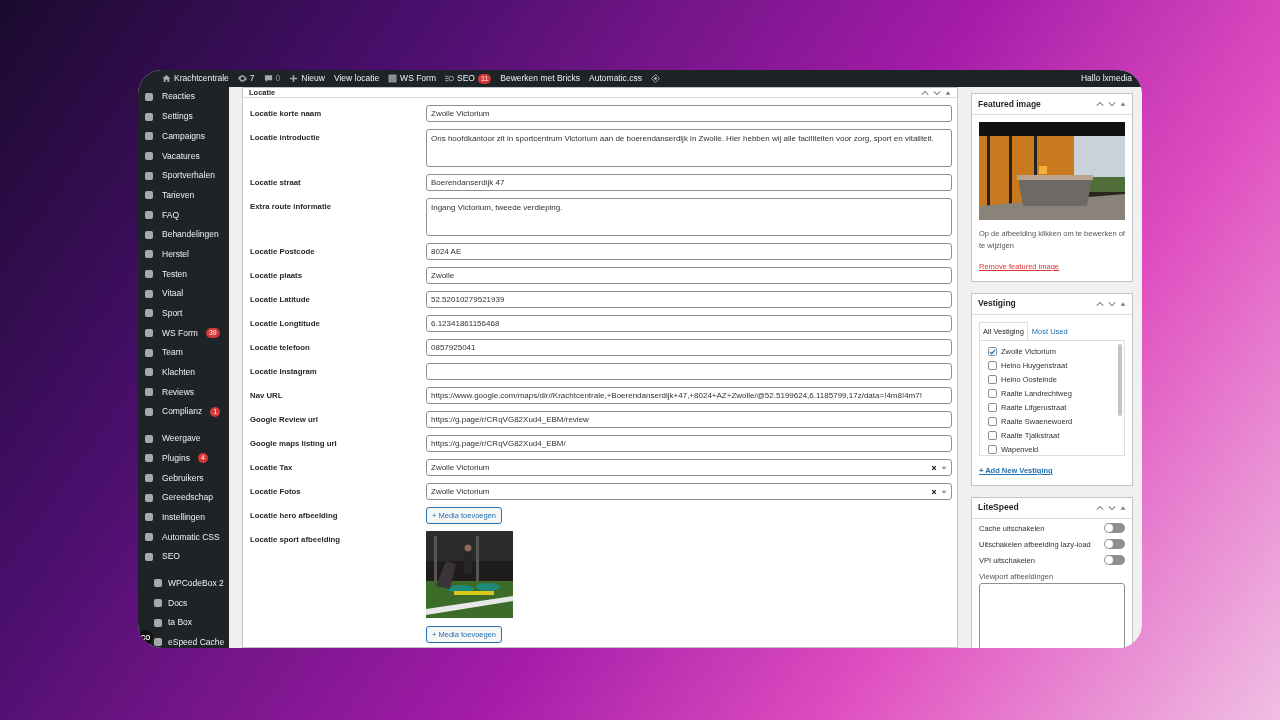 This screenshot has height=720, width=1280. What do you see at coordinates (689, 217) in the screenshot?
I see `text-area: Ingang Victorium, tweede verdieping.` at bounding box center [689, 217].